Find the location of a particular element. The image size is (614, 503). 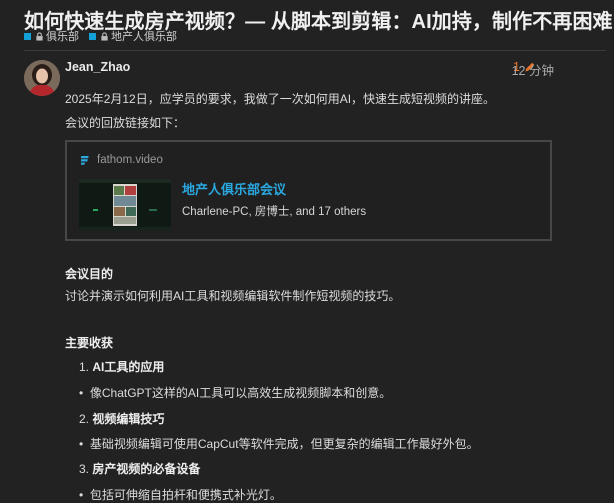

purpose-text: 讨论并演示如何利用AI工具和视频编辑软件制作短视频的技巧。 is located at coordinates (233, 296).